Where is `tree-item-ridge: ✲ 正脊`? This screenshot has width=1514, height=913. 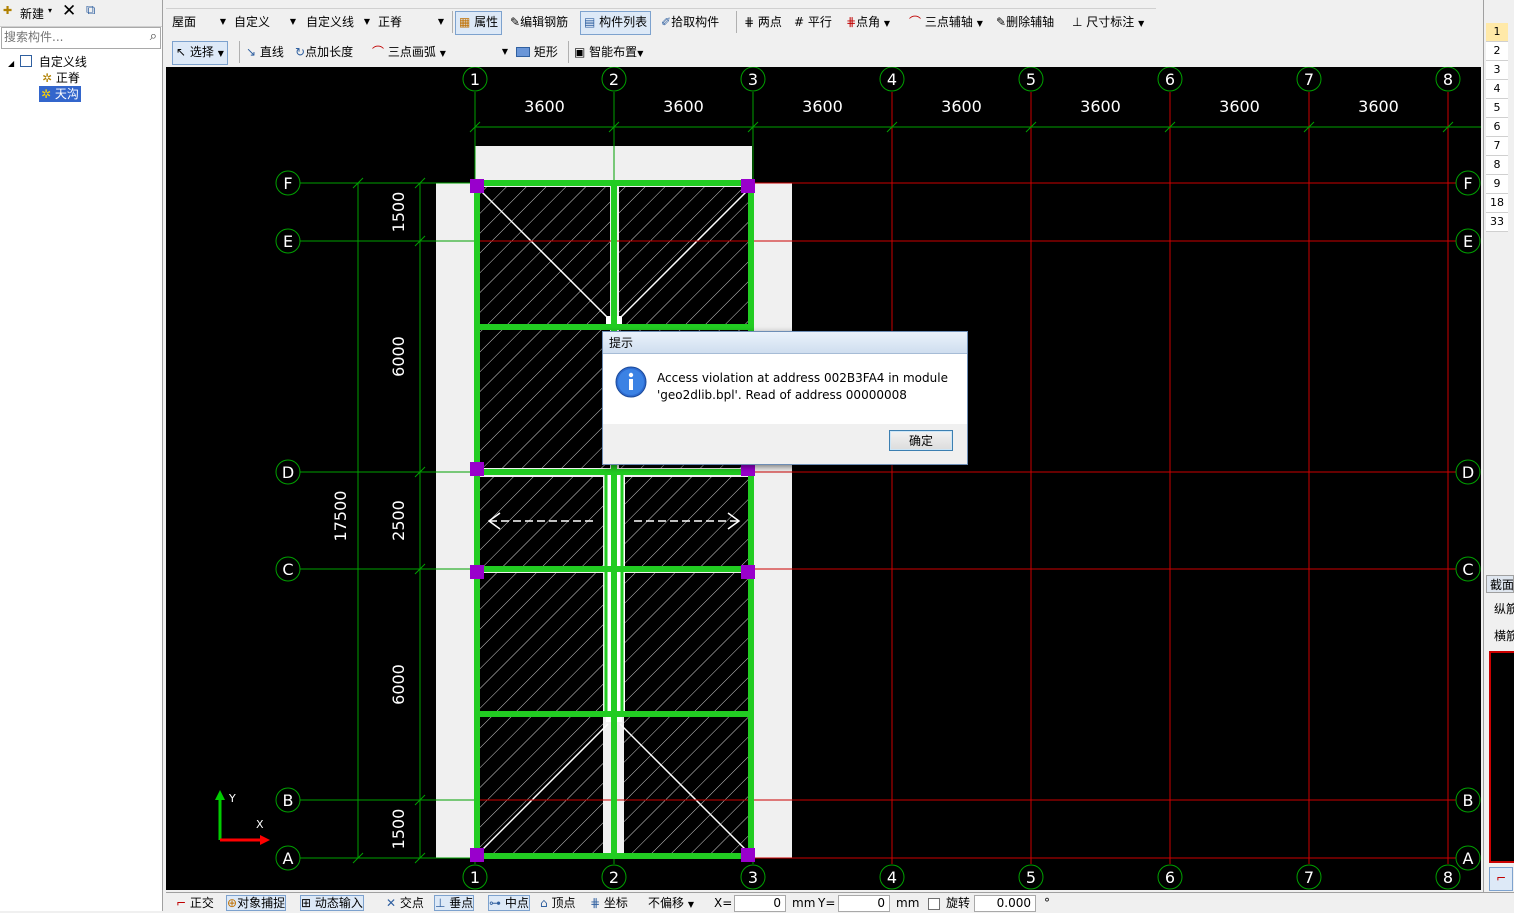
tree-item-ridge: ✲ 正脊 is located at coordinates (61, 78).